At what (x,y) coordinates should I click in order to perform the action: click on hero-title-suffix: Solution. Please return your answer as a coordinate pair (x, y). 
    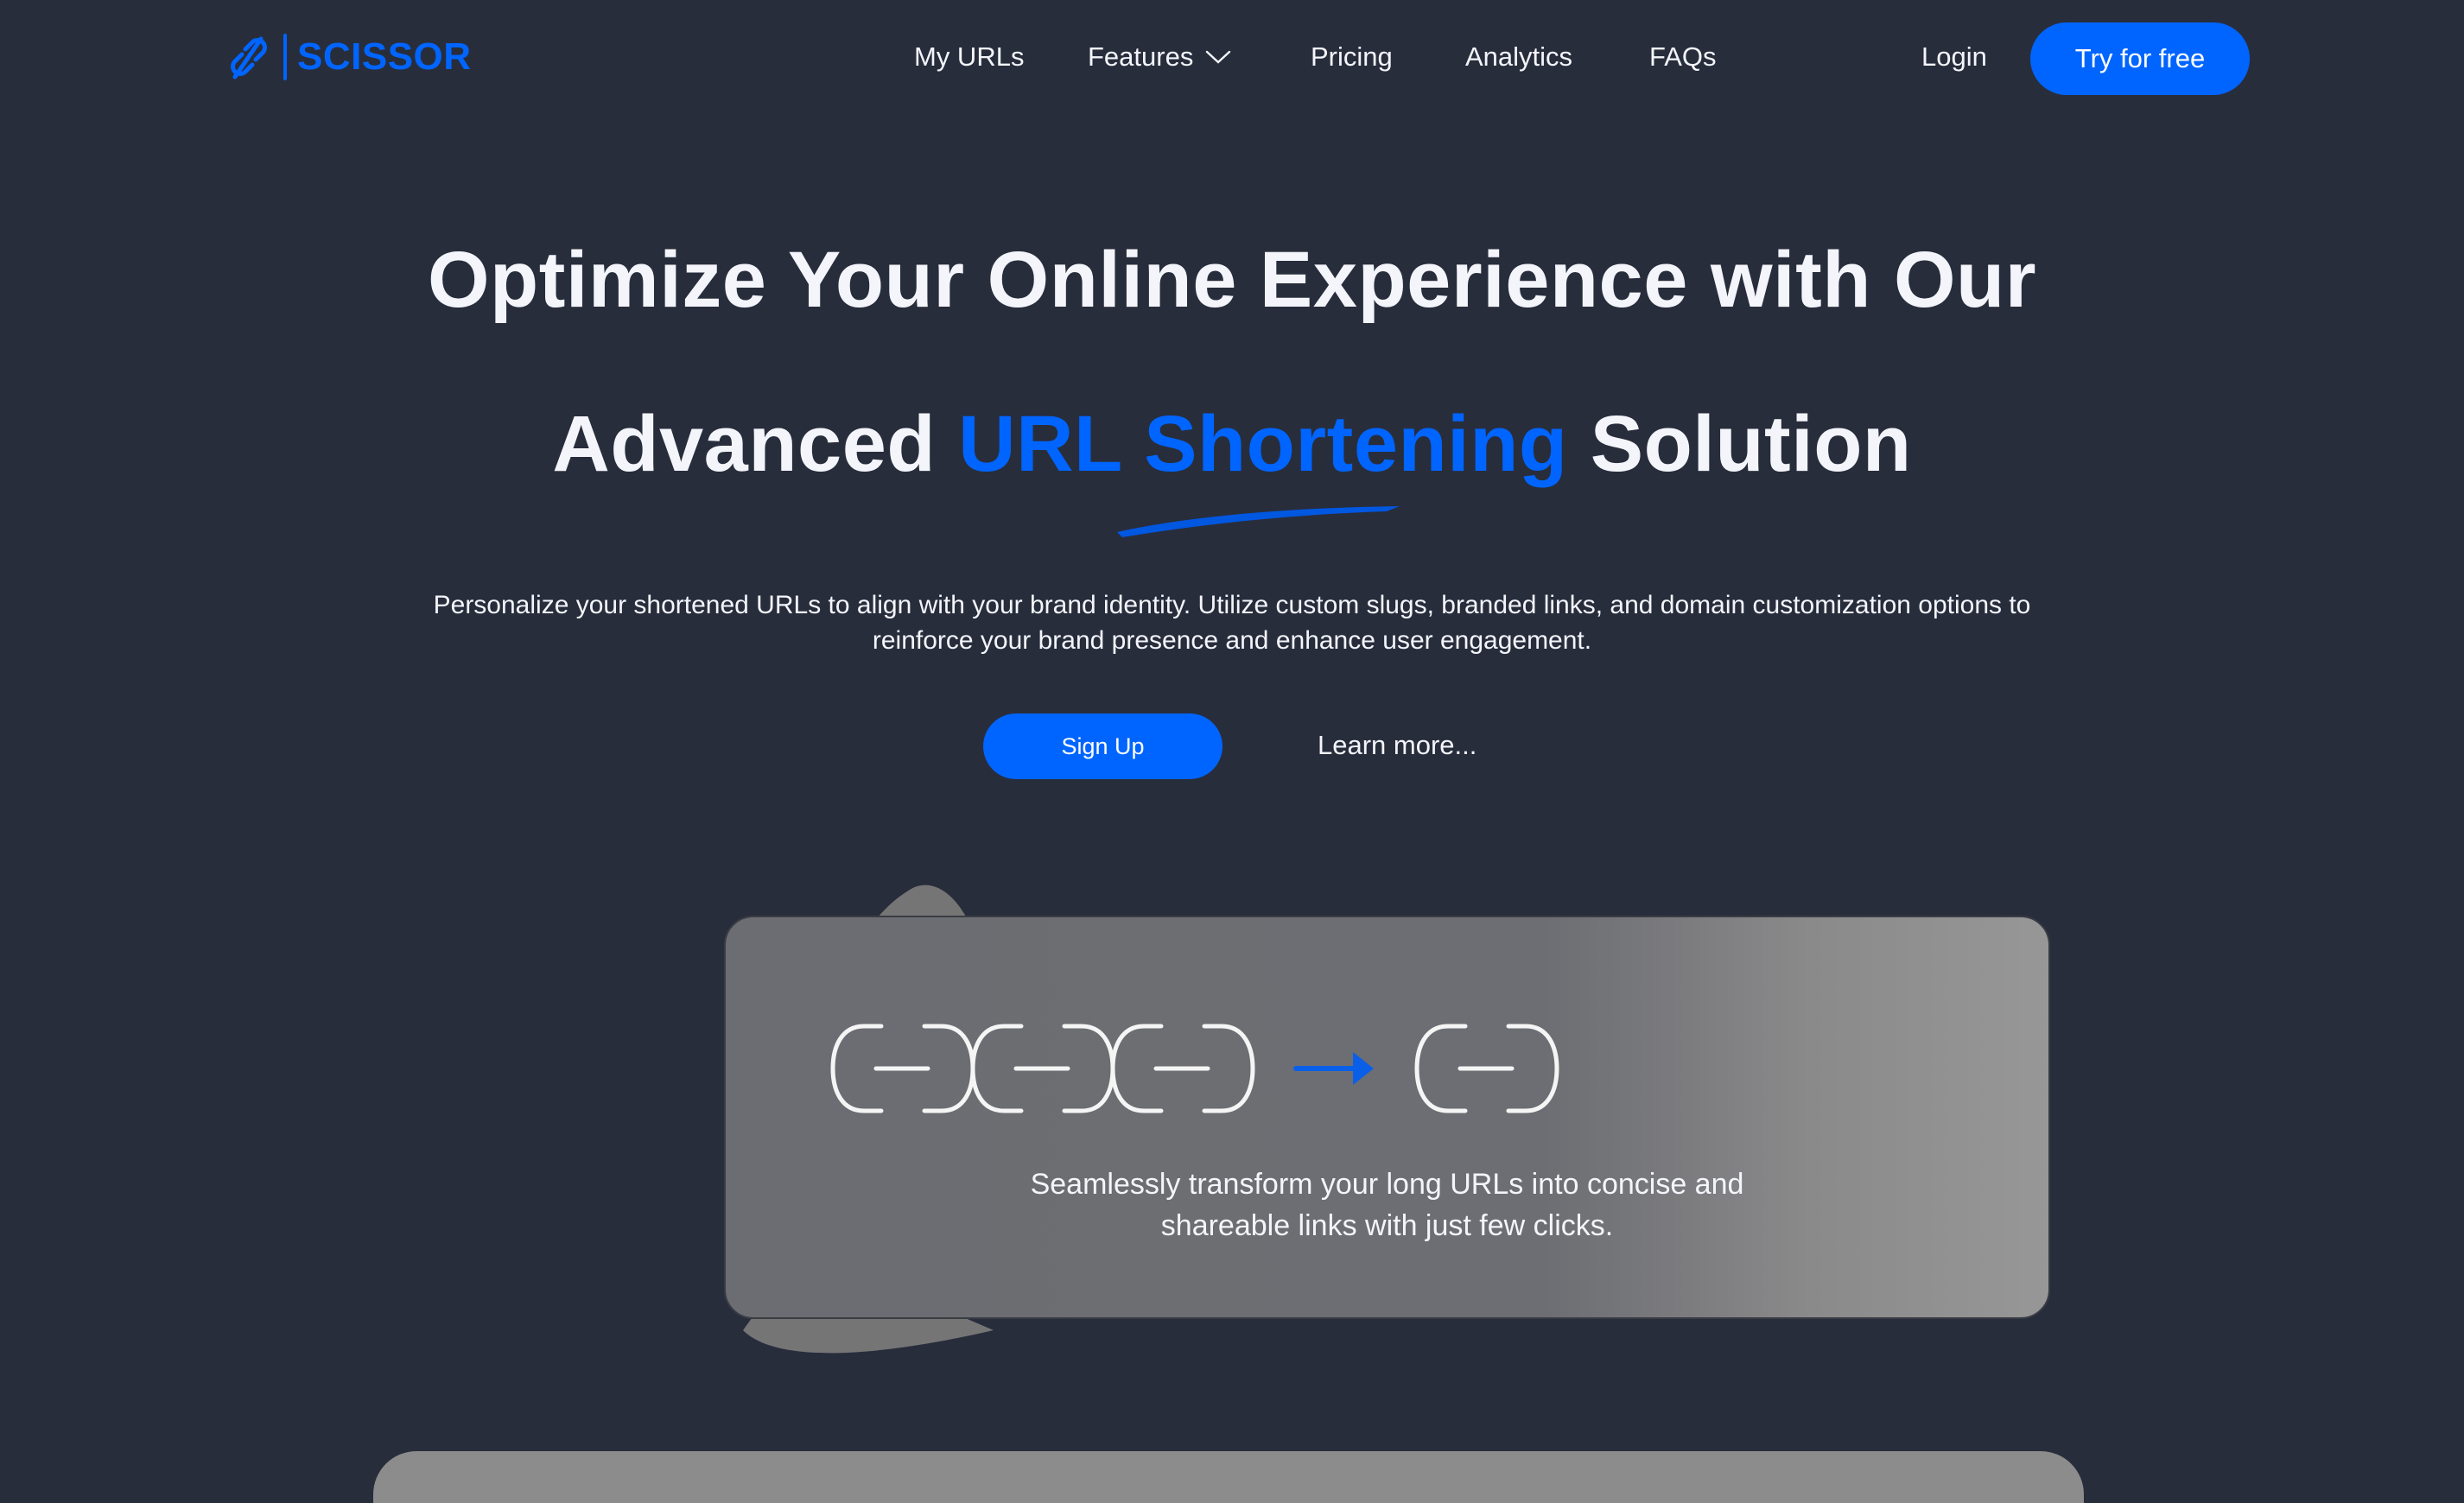
    Looking at the image, I should click on (1739, 444).